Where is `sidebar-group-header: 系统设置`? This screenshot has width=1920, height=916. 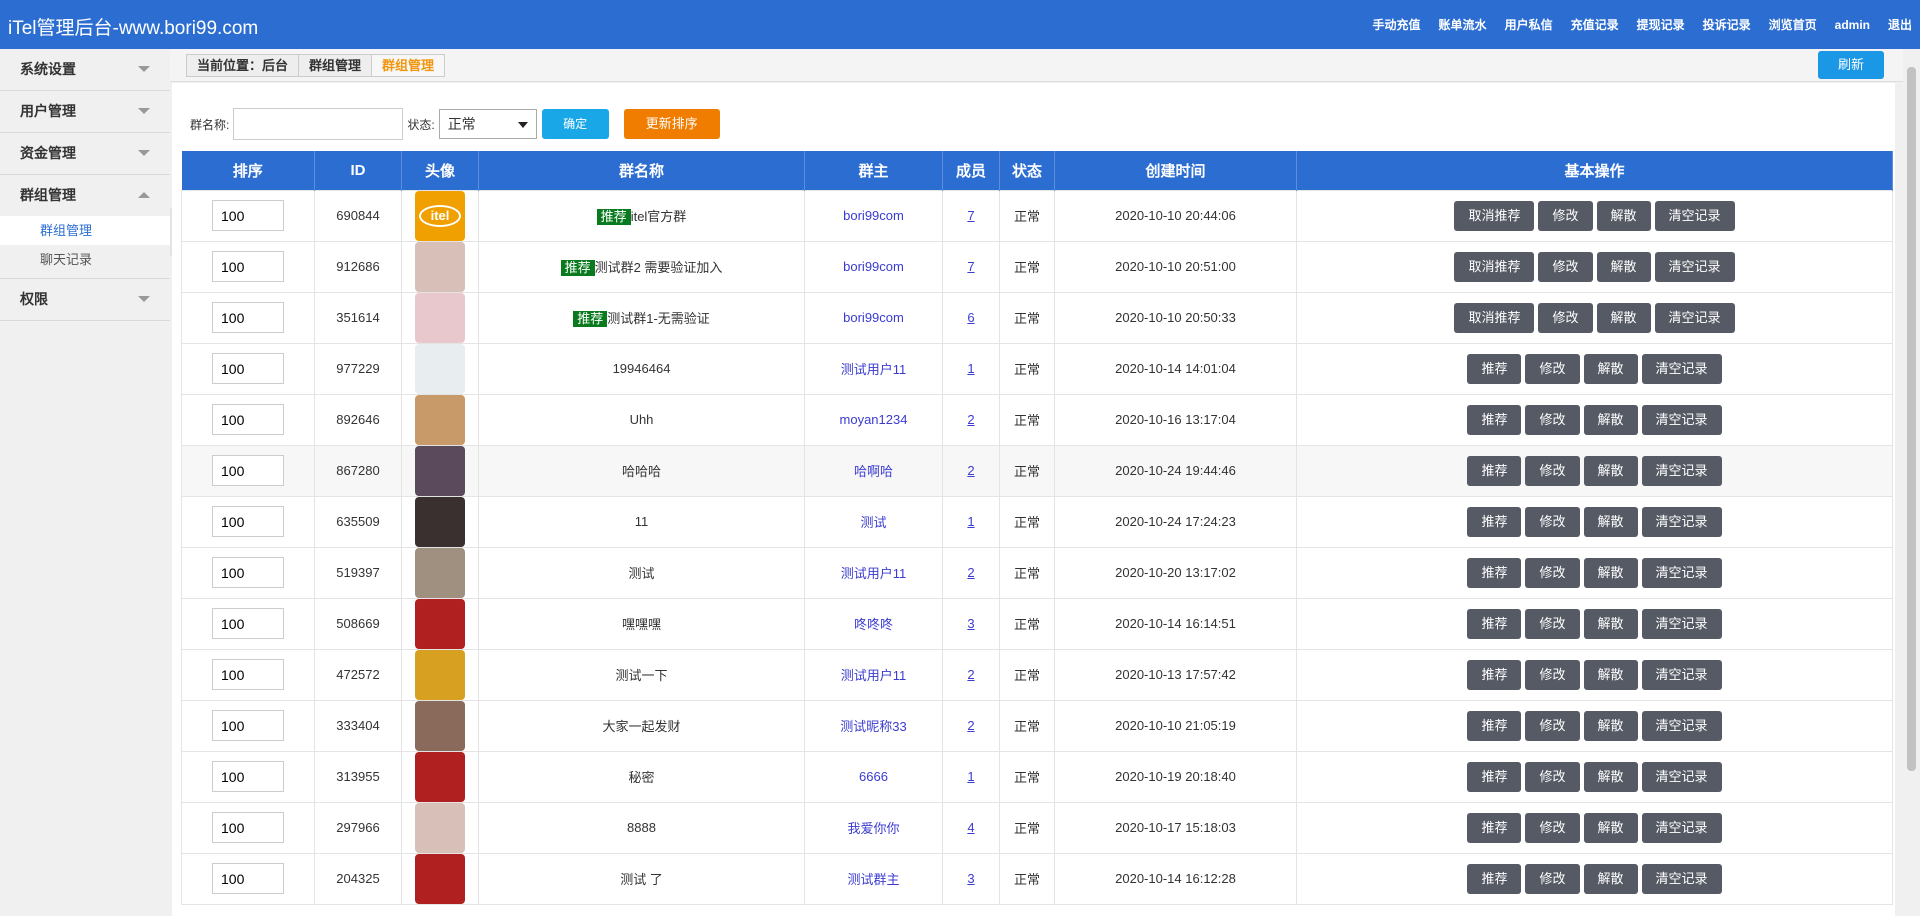
sidebar-group-header: 系统设置 is located at coordinates (85, 69).